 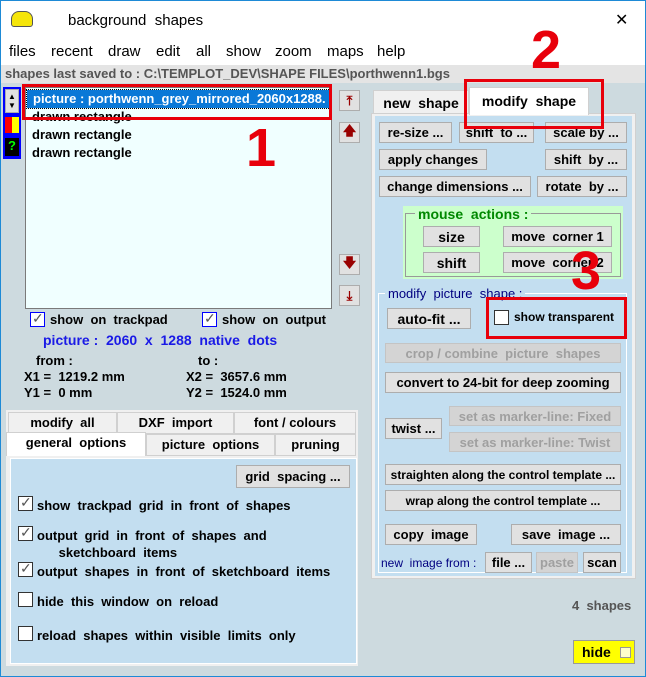 What do you see at coordinates (54, 360) in the screenshot?
I see `from-label: from :` at bounding box center [54, 360].